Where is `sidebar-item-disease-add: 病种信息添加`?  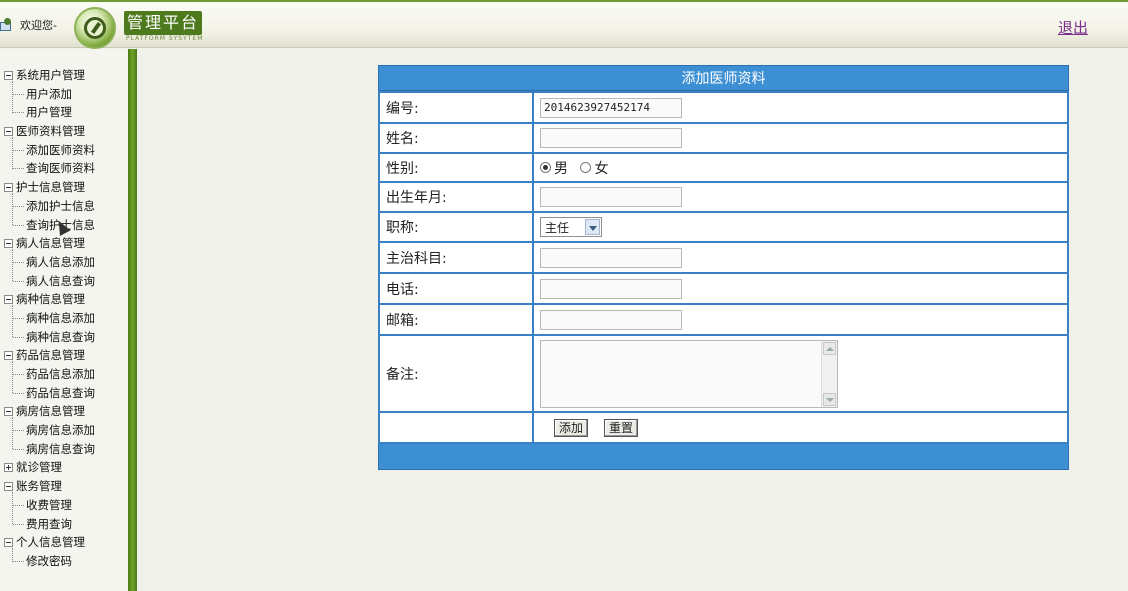 sidebar-item-disease-add: 病种信息添加 is located at coordinates (49, 318).